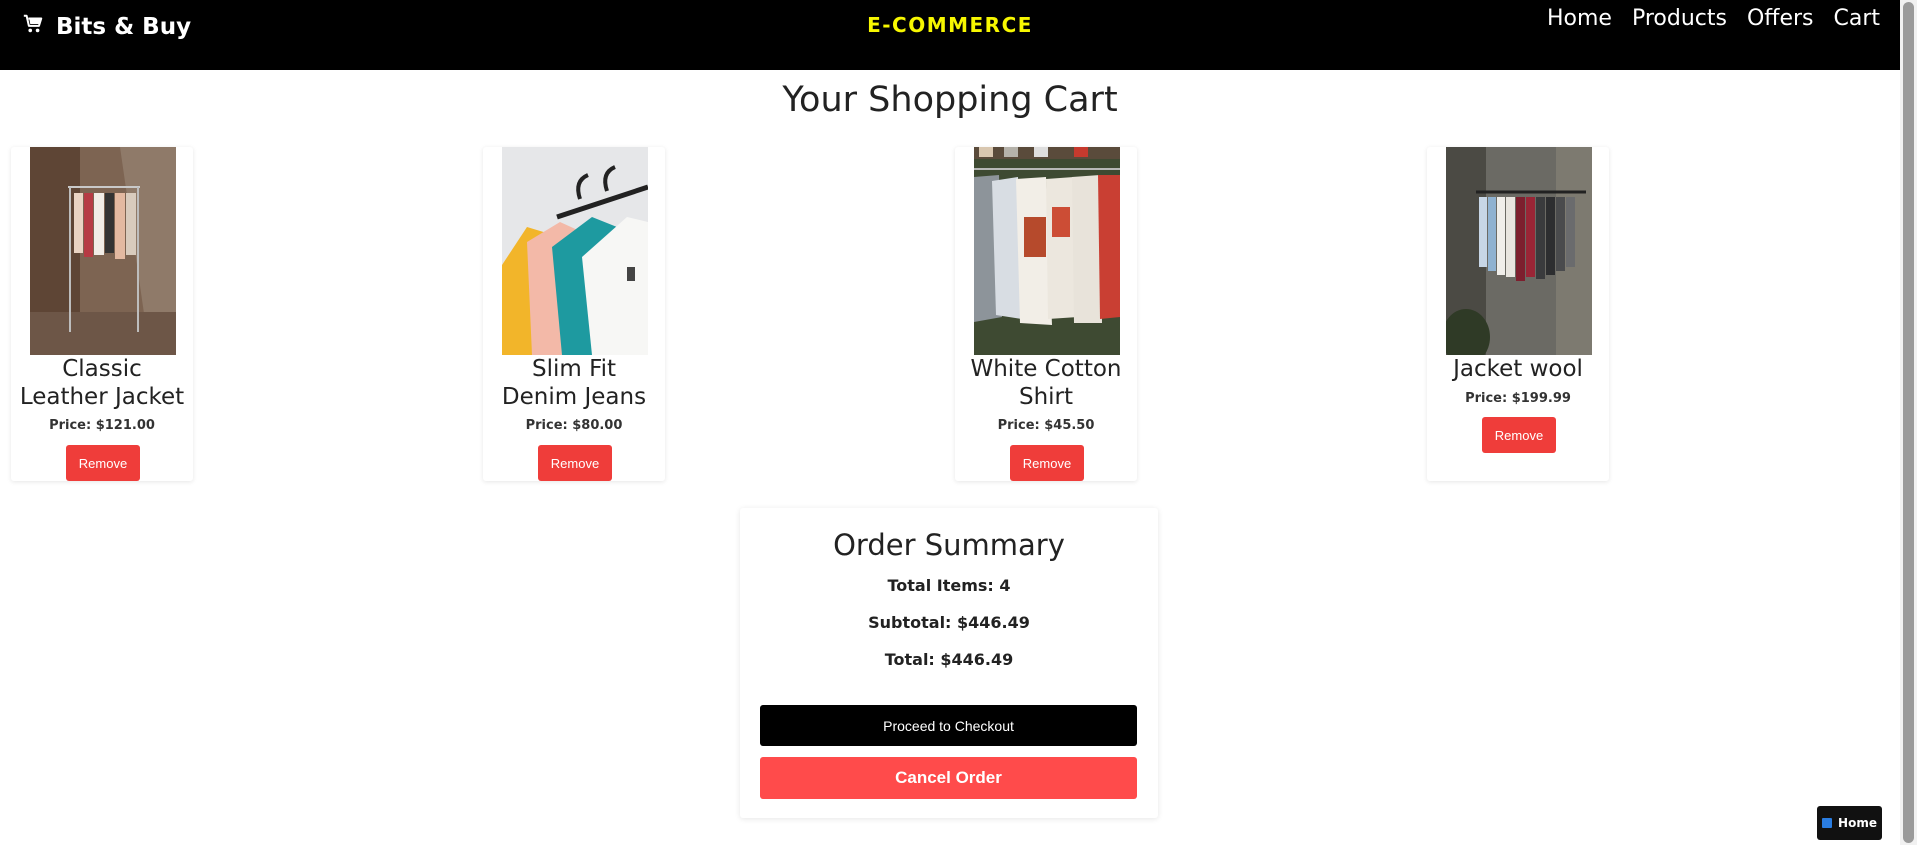 The height and width of the screenshot is (845, 1917). What do you see at coordinates (574, 425) in the screenshot?
I see `product-price: Price: $80.00` at bounding box center [574, 425].